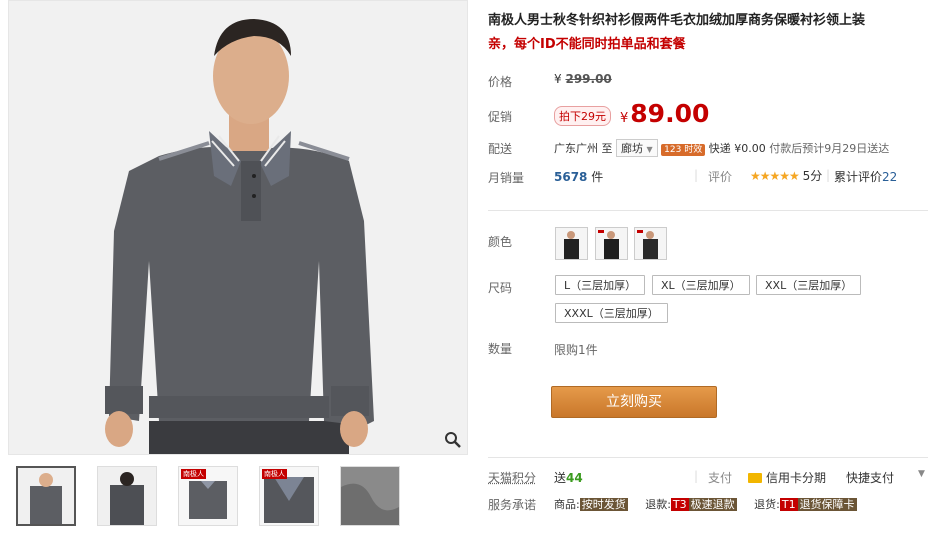  Describe the element at coordinates (600, 285) in the screenshot. I see `size-option-l: L（三层加厚）` at that location.